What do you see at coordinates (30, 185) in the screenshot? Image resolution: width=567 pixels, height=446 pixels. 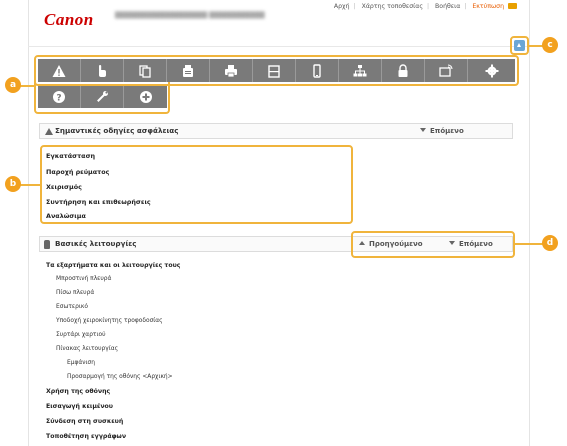 I see `callout-b-line` at bounding box center [30, 185].